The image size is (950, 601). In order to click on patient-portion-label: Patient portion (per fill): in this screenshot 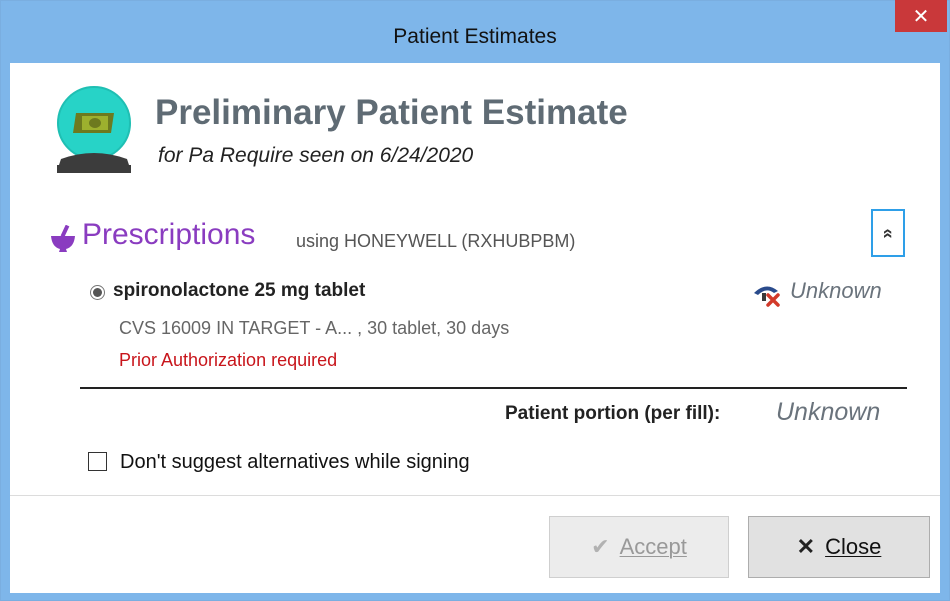, I will do `click(613, 413)`.